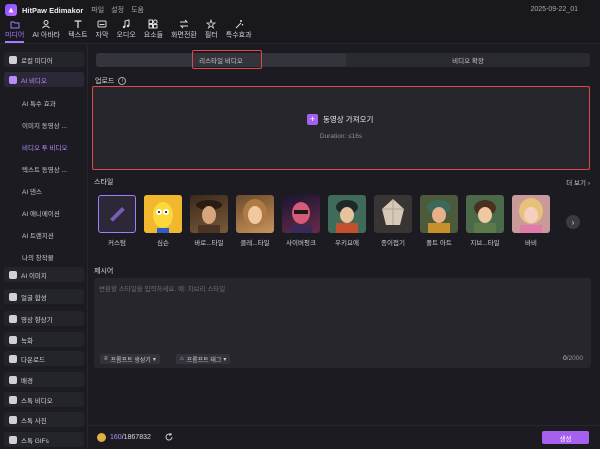  Describe the element at coordinates (137, 10) in the screenshot. I see `menu-help: 도움` at that location.